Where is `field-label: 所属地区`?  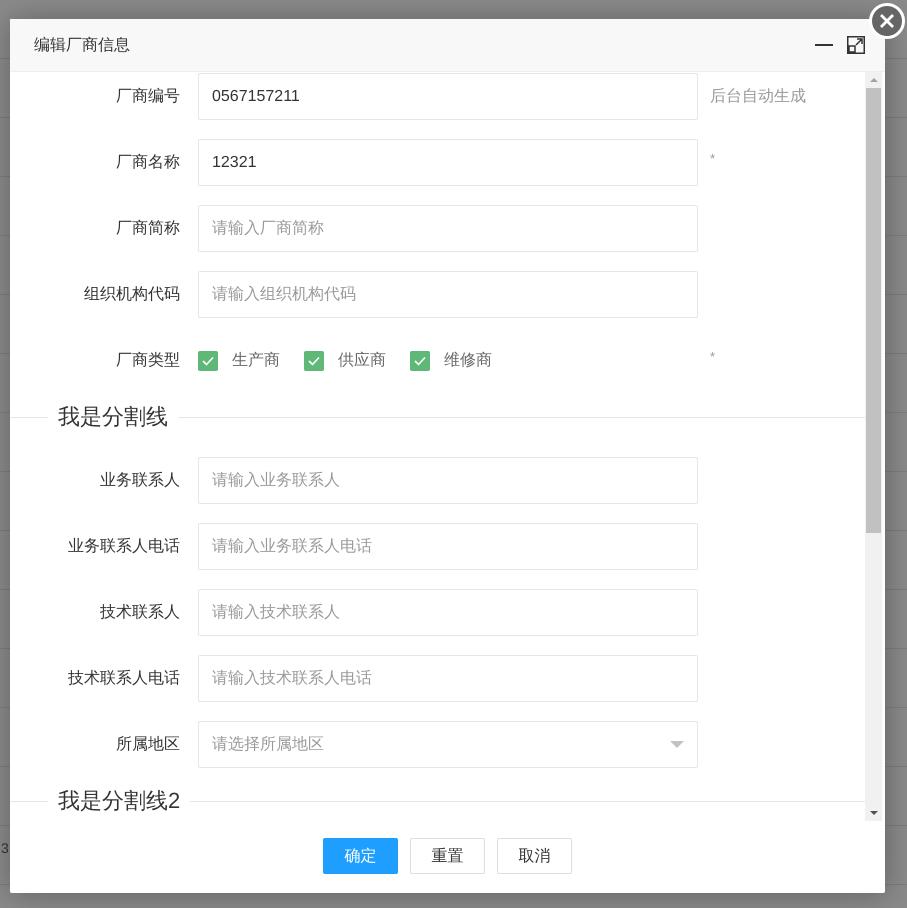 field-label: 所属地区 is located at coordinates (147, 744).